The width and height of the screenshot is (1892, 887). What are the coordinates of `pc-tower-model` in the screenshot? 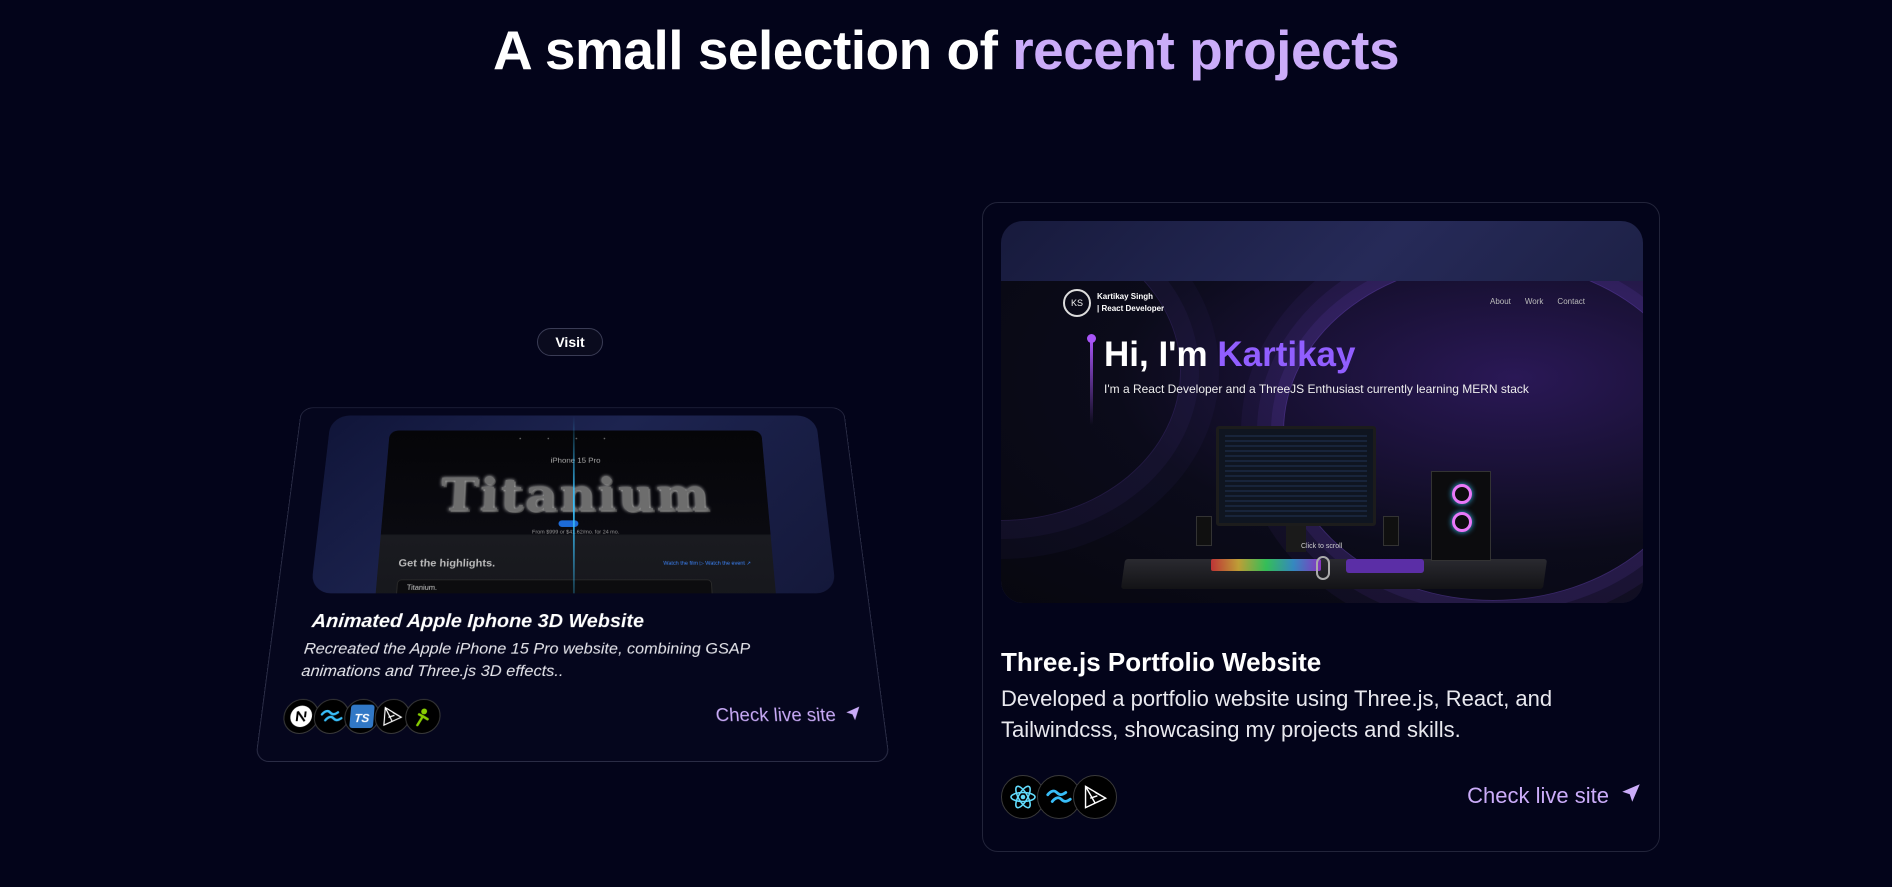 It's located at (1461, 516).